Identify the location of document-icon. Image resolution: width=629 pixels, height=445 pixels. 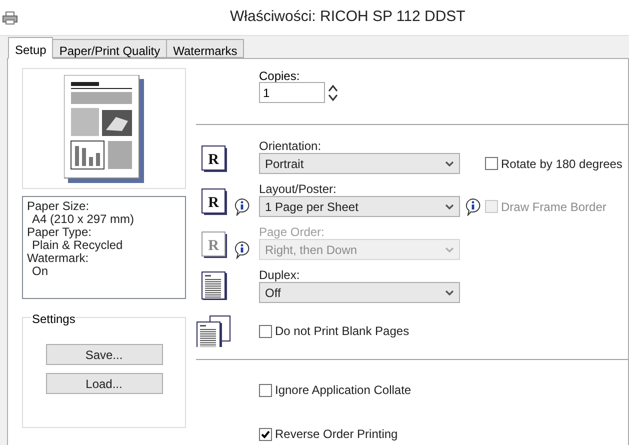
(215, 286).